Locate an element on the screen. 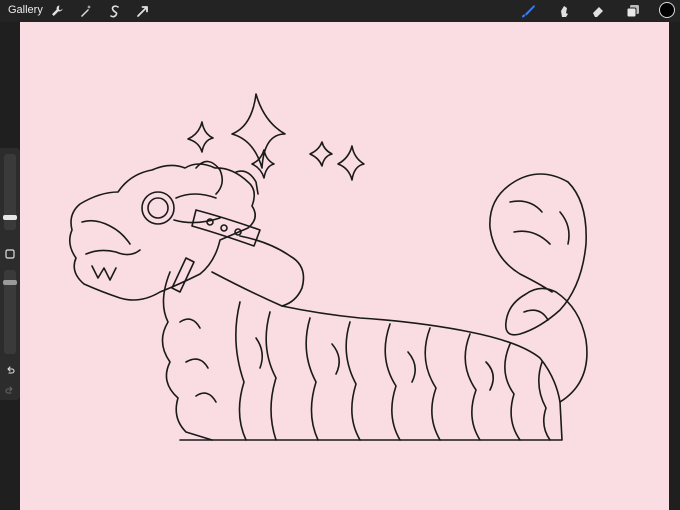  sparkle-large is located at coordinates (258, 131).